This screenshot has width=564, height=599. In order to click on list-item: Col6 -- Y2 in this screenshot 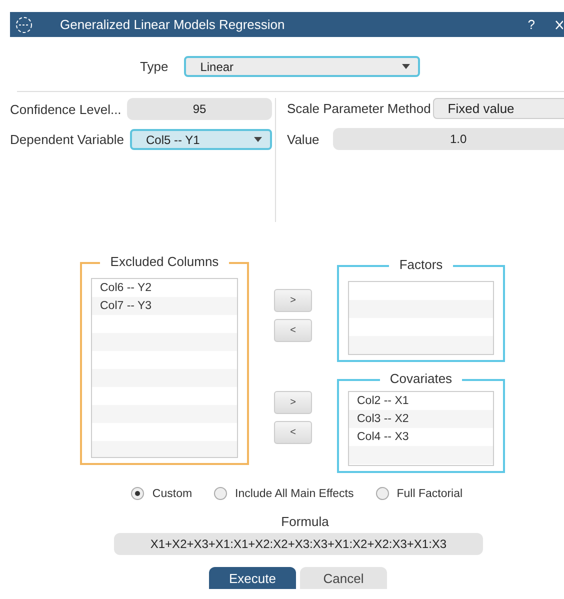, I will do `click(126, 288)`.